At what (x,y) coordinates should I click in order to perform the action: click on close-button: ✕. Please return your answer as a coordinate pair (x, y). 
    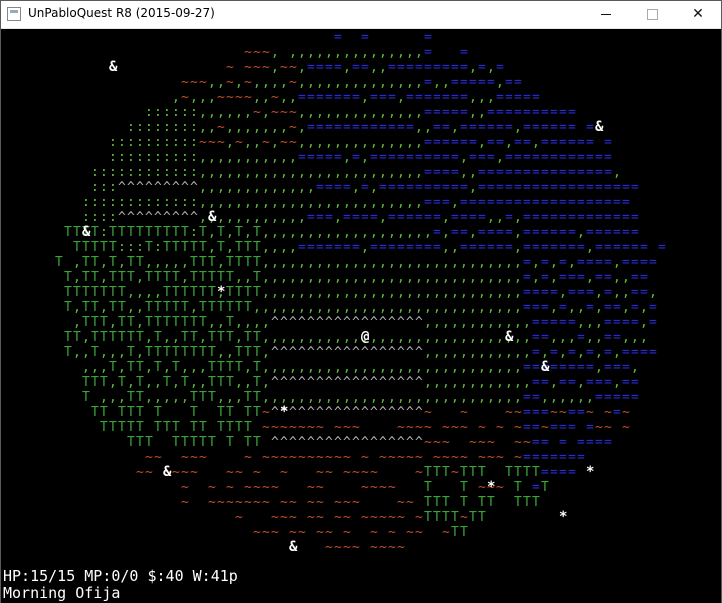
    Looking at the image, I should click on (698, 14).